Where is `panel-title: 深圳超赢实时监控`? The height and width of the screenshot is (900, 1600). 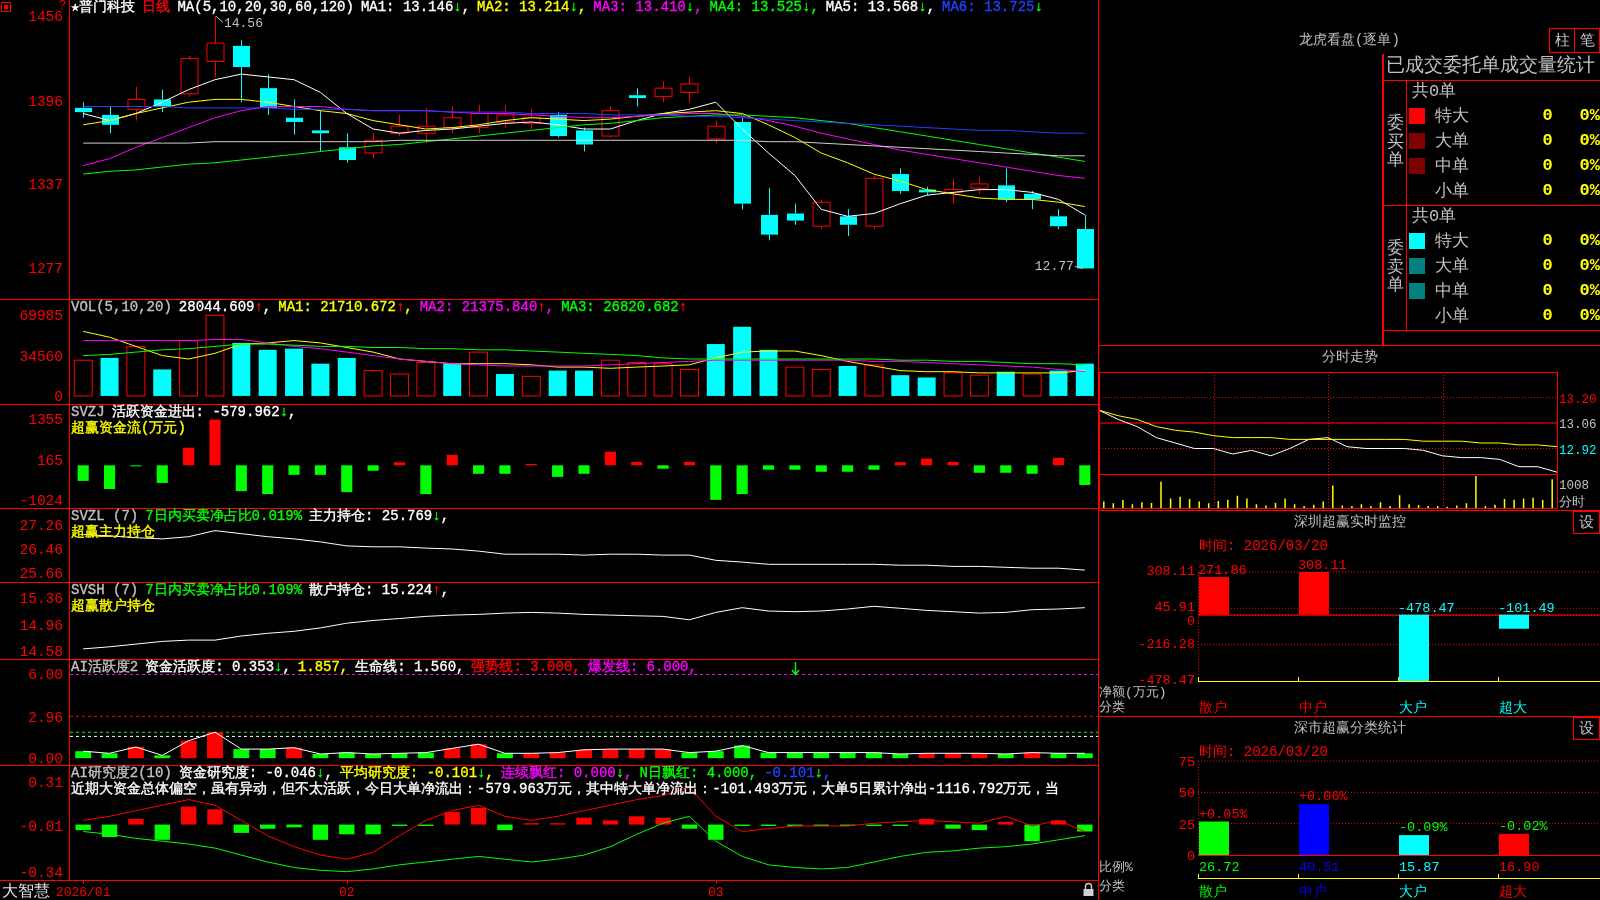
panel-title: 深圳超赢实时监控 is located at coordinates (1349, 522).